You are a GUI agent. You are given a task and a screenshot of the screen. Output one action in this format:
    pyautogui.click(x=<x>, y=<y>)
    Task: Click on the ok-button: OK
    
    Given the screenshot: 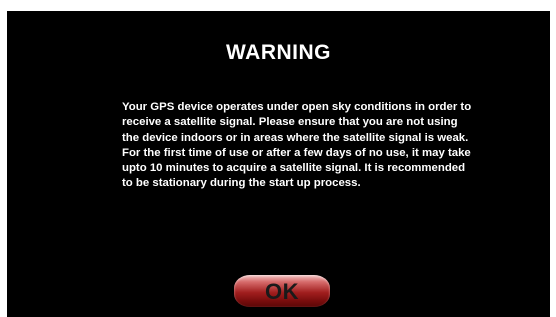 What is the action you would take?
    pyautogui.click(x=282, y=291)
    